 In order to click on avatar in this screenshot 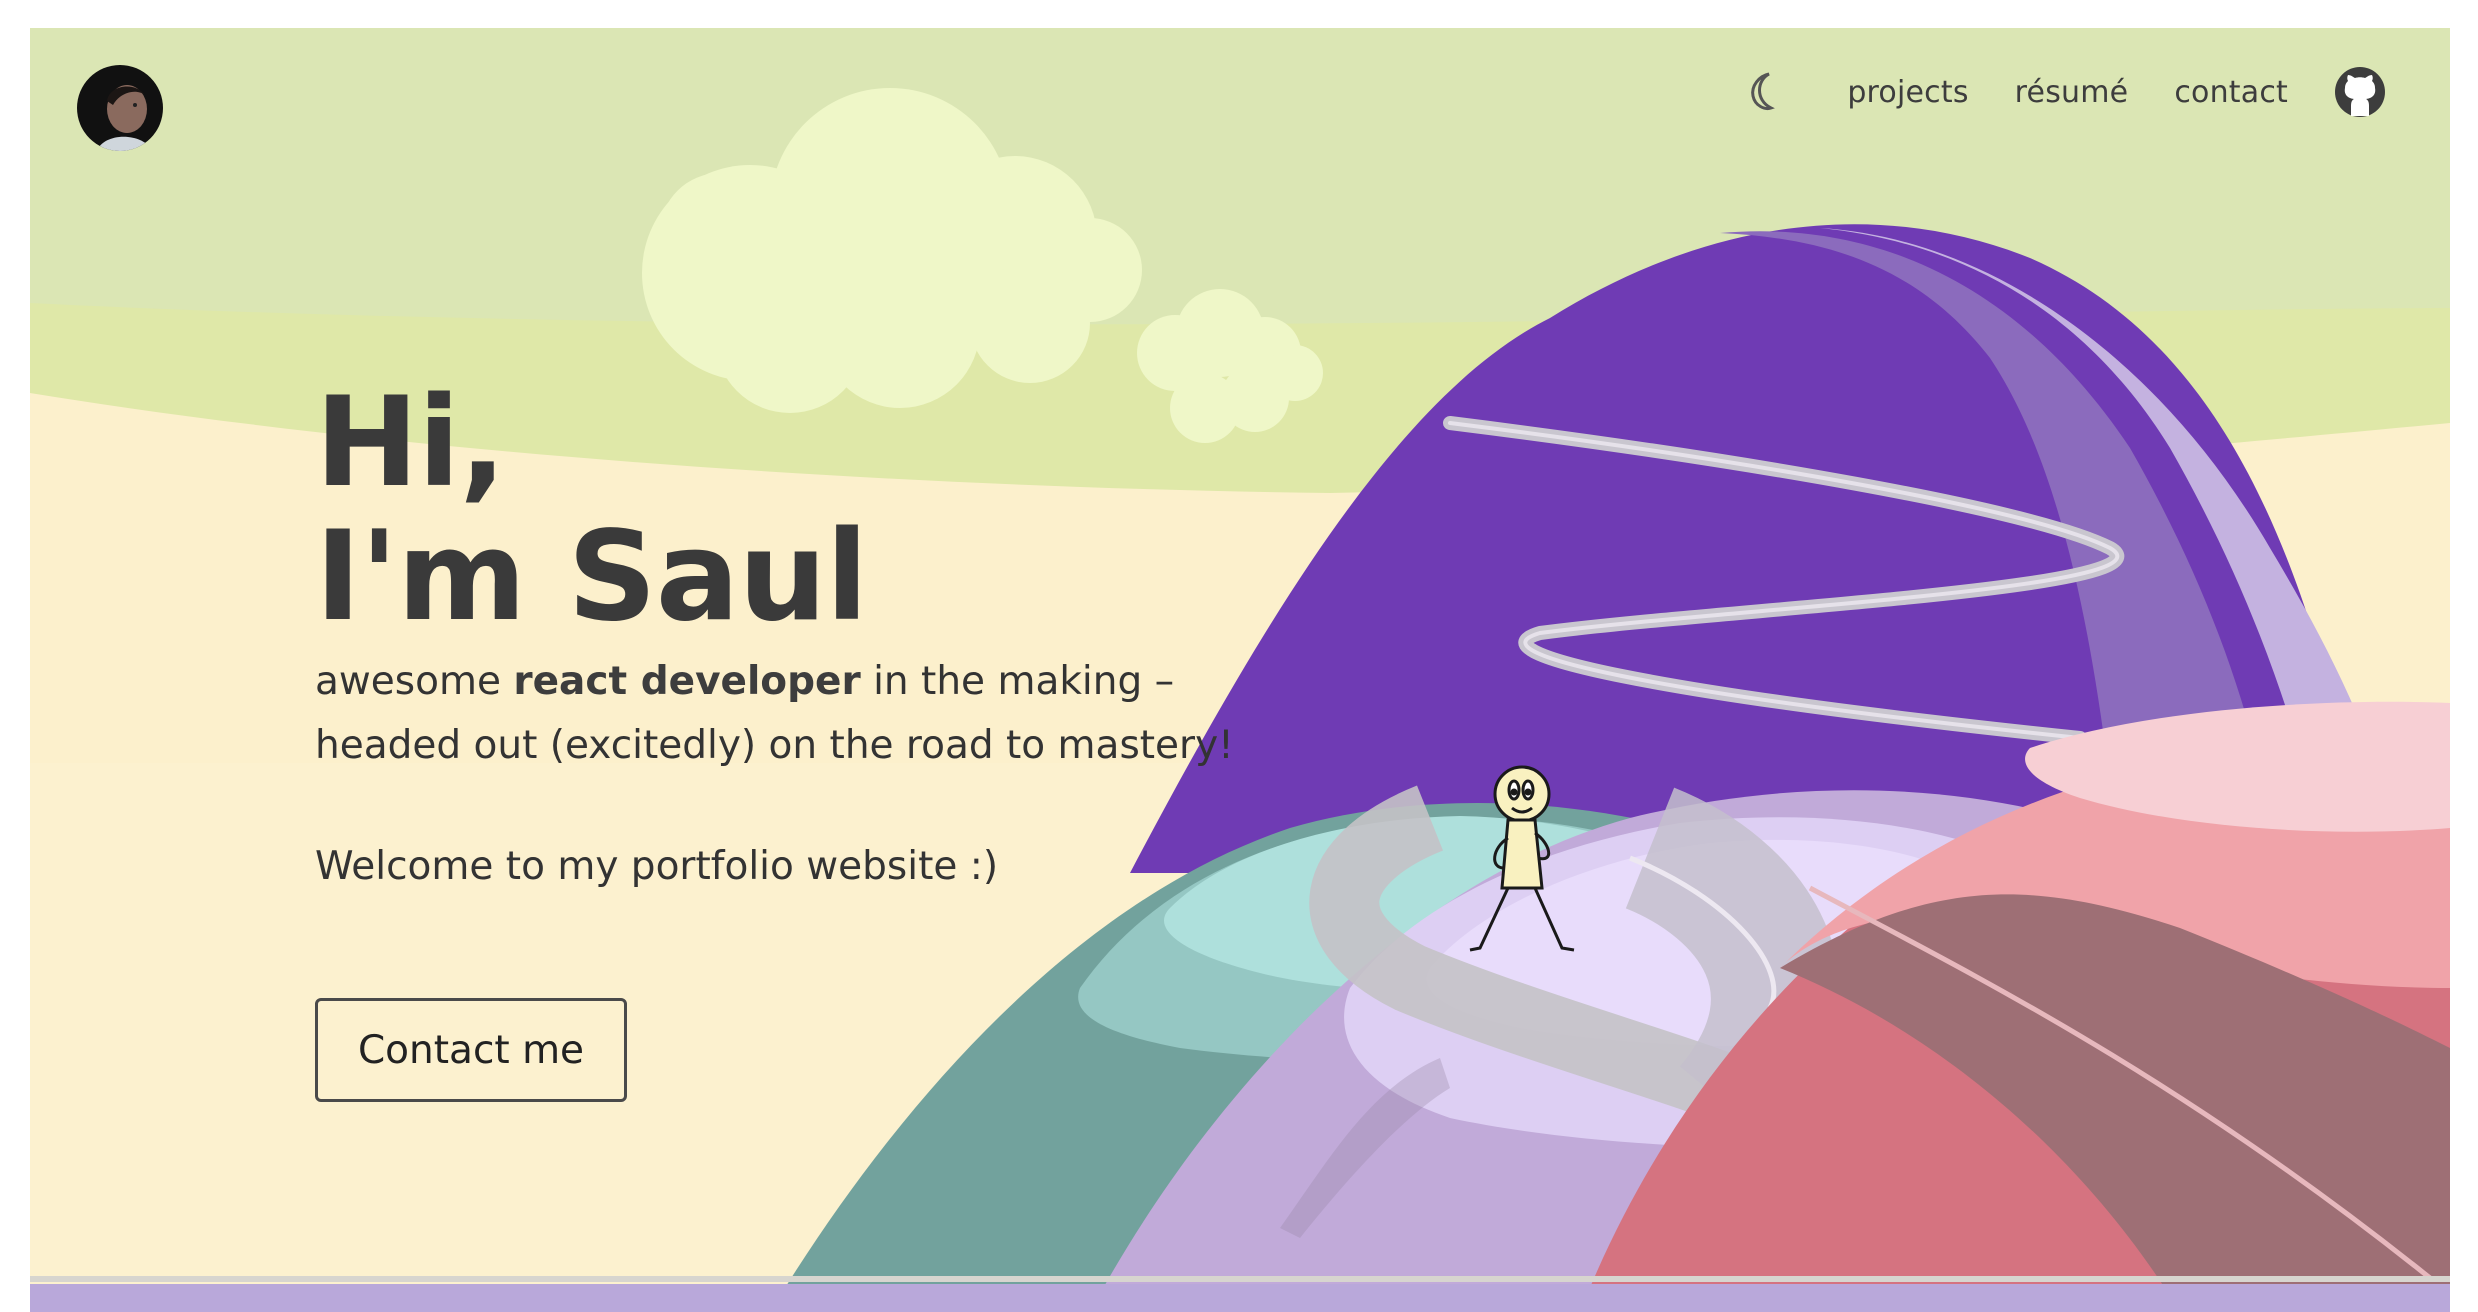, I will do `click(120, 108)`.